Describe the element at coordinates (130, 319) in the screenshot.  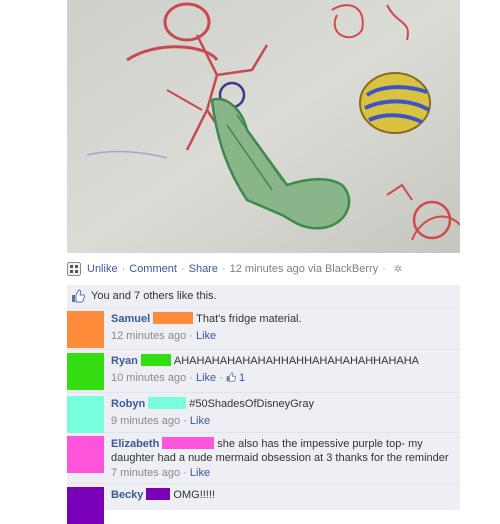
I see `comment-author: Samuel` at that location.